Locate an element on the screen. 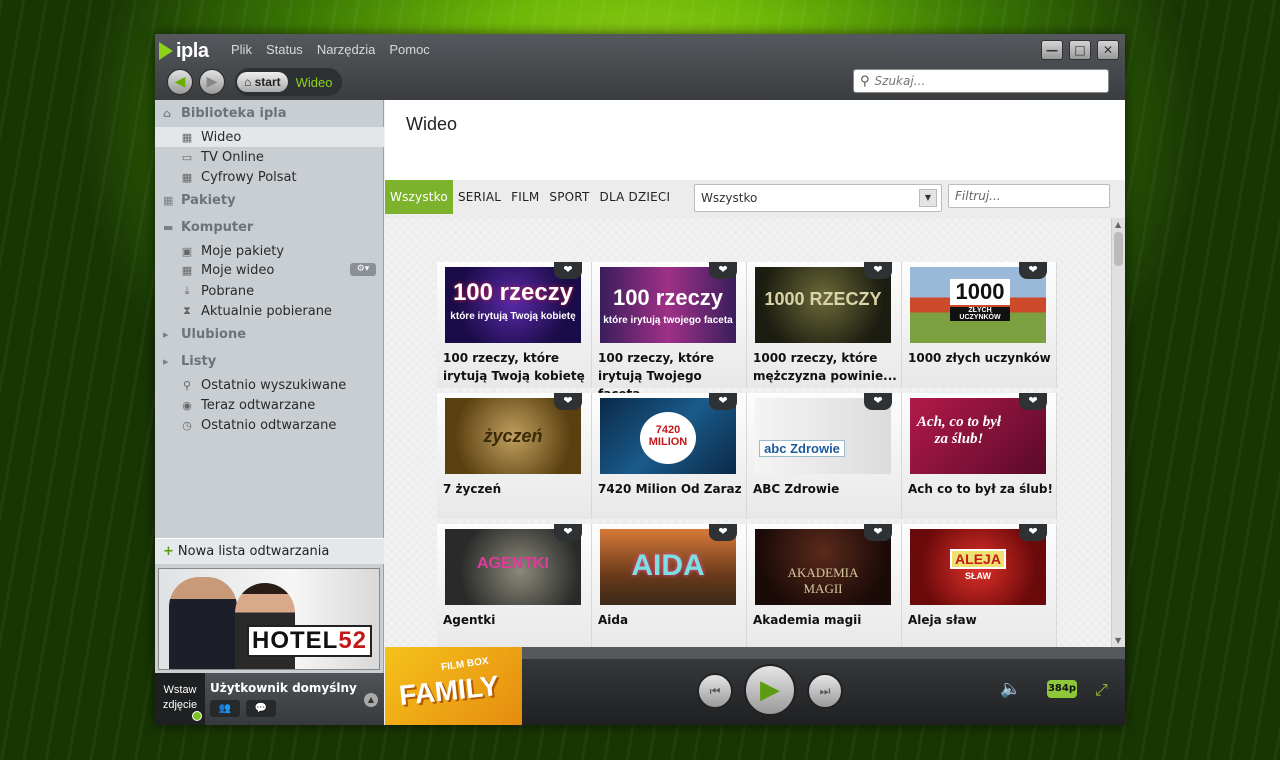 Image resolution: width=1280 pixels, height=760 pixels. minimize-button: — is located at coordinates (1052, 50).